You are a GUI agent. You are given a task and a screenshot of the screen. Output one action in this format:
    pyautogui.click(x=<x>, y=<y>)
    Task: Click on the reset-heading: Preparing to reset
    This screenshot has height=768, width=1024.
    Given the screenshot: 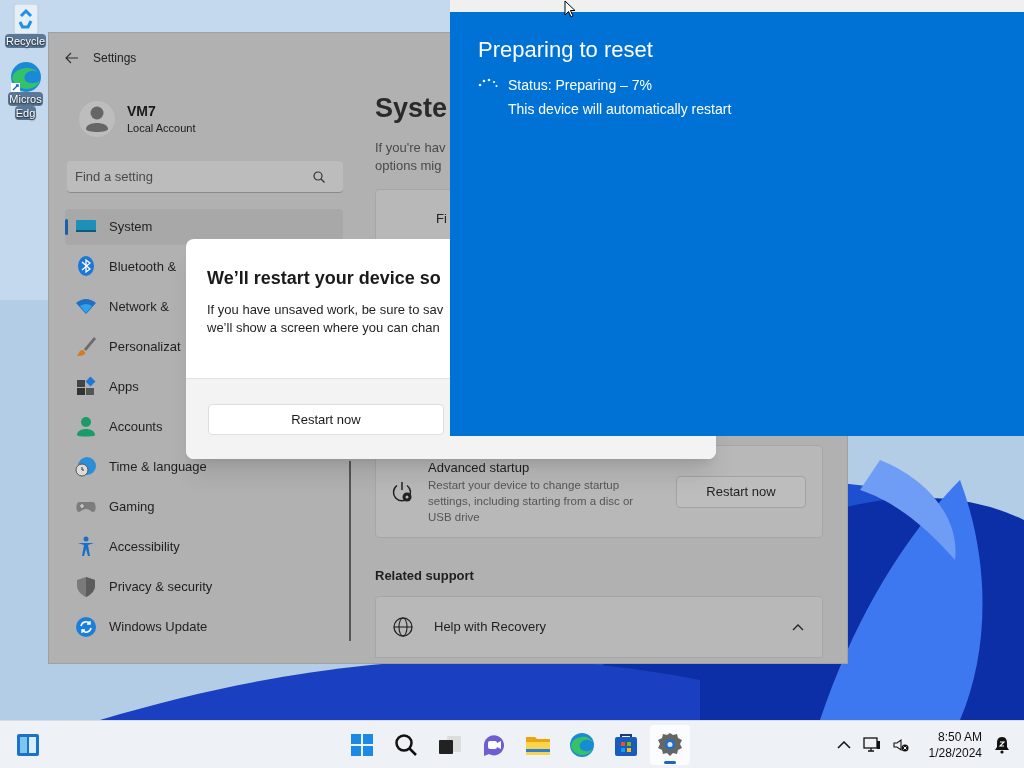 What is the action you would take?
    pyautogui.click(x=566, y=50)
    